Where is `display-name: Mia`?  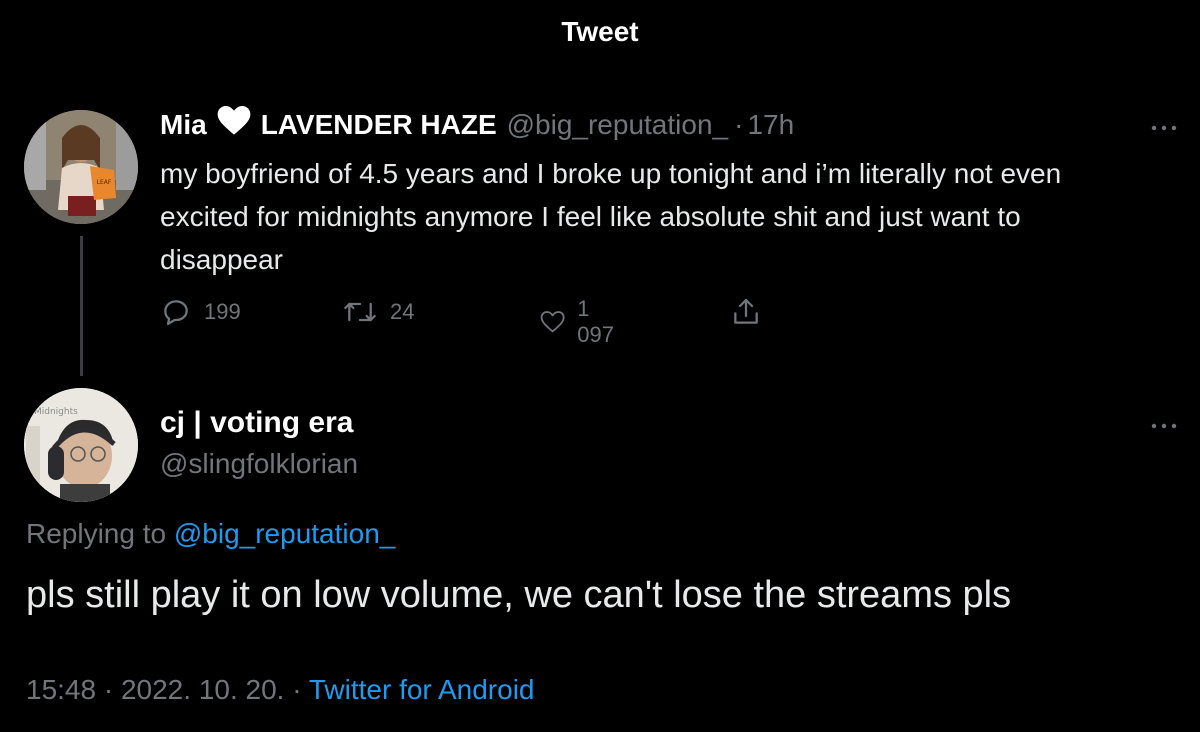
display-name: Mia is located at coordinates (183, 125).